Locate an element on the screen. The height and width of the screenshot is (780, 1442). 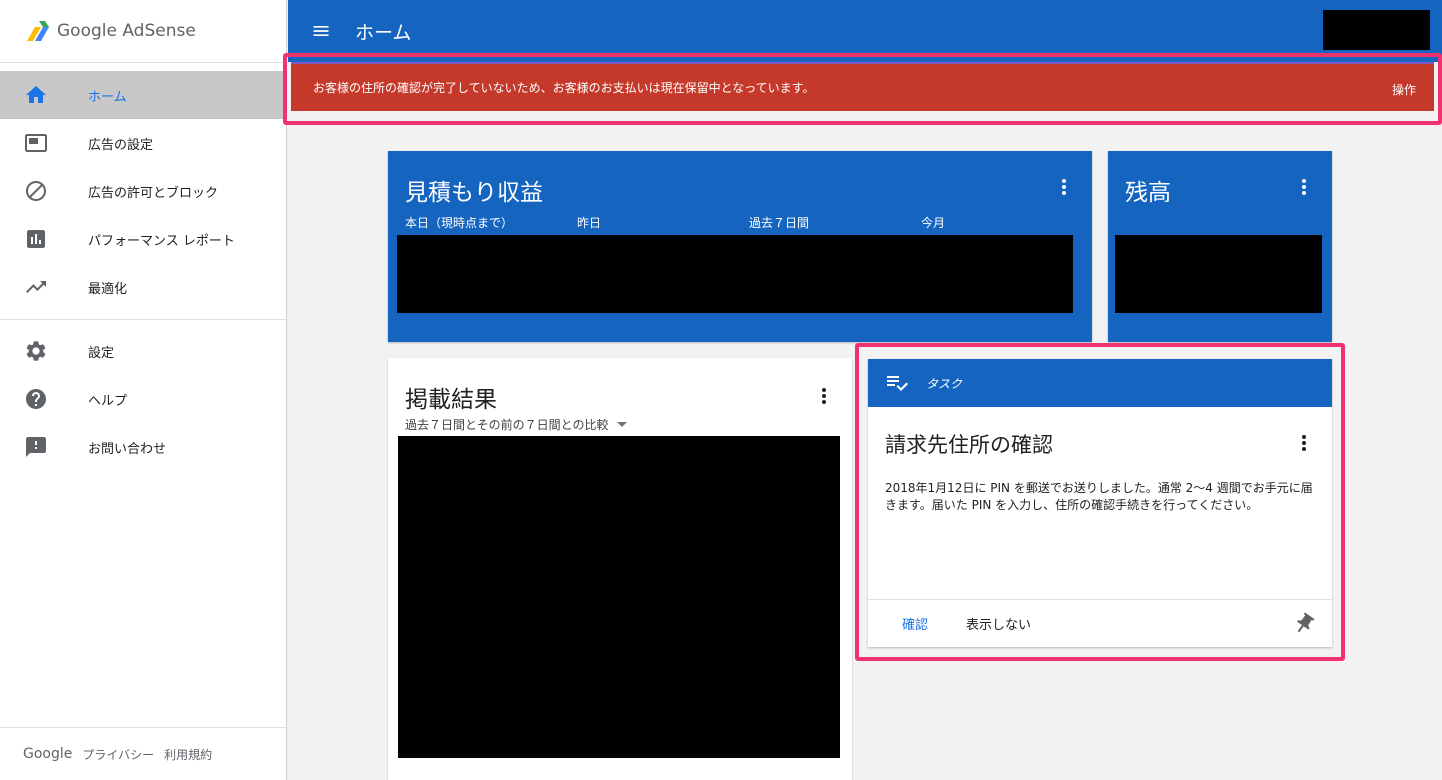
gear-icon is located at coordinates (44, 351).